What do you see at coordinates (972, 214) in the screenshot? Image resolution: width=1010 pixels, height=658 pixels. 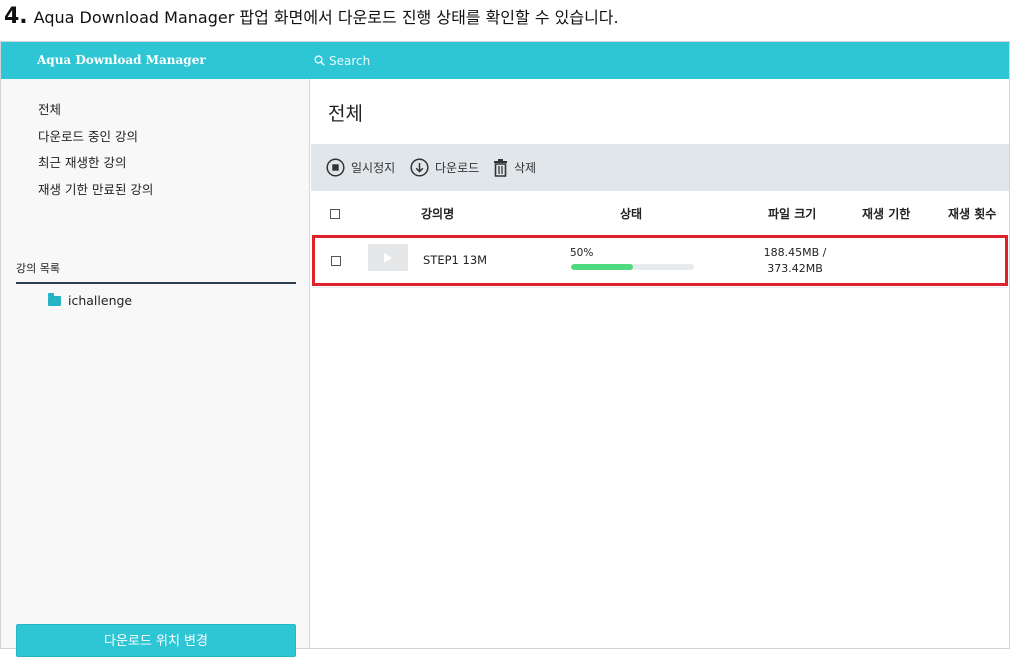 I see `col-plays: 재생 횟수` at bounding box center [972, 214].